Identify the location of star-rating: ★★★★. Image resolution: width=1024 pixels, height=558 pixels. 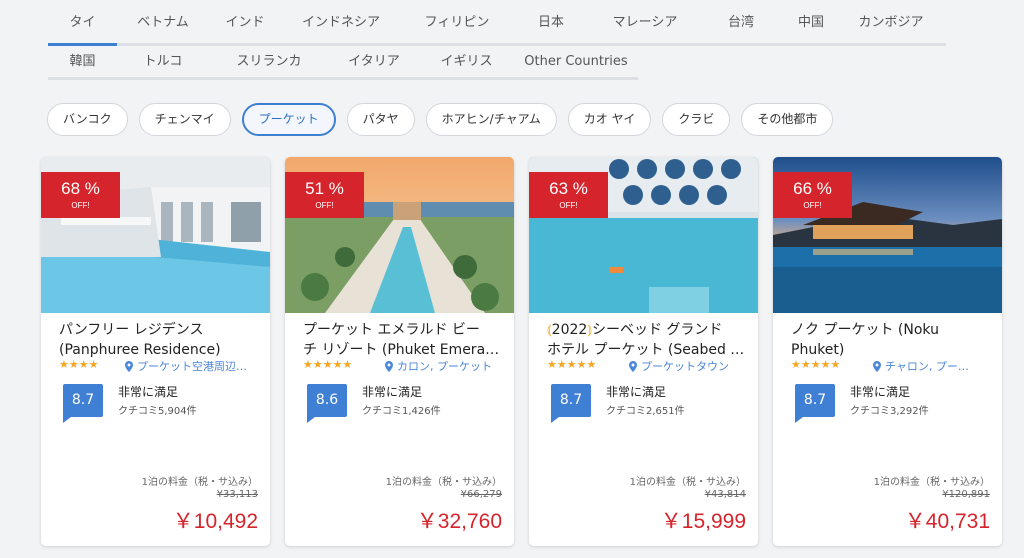
(79, 364).